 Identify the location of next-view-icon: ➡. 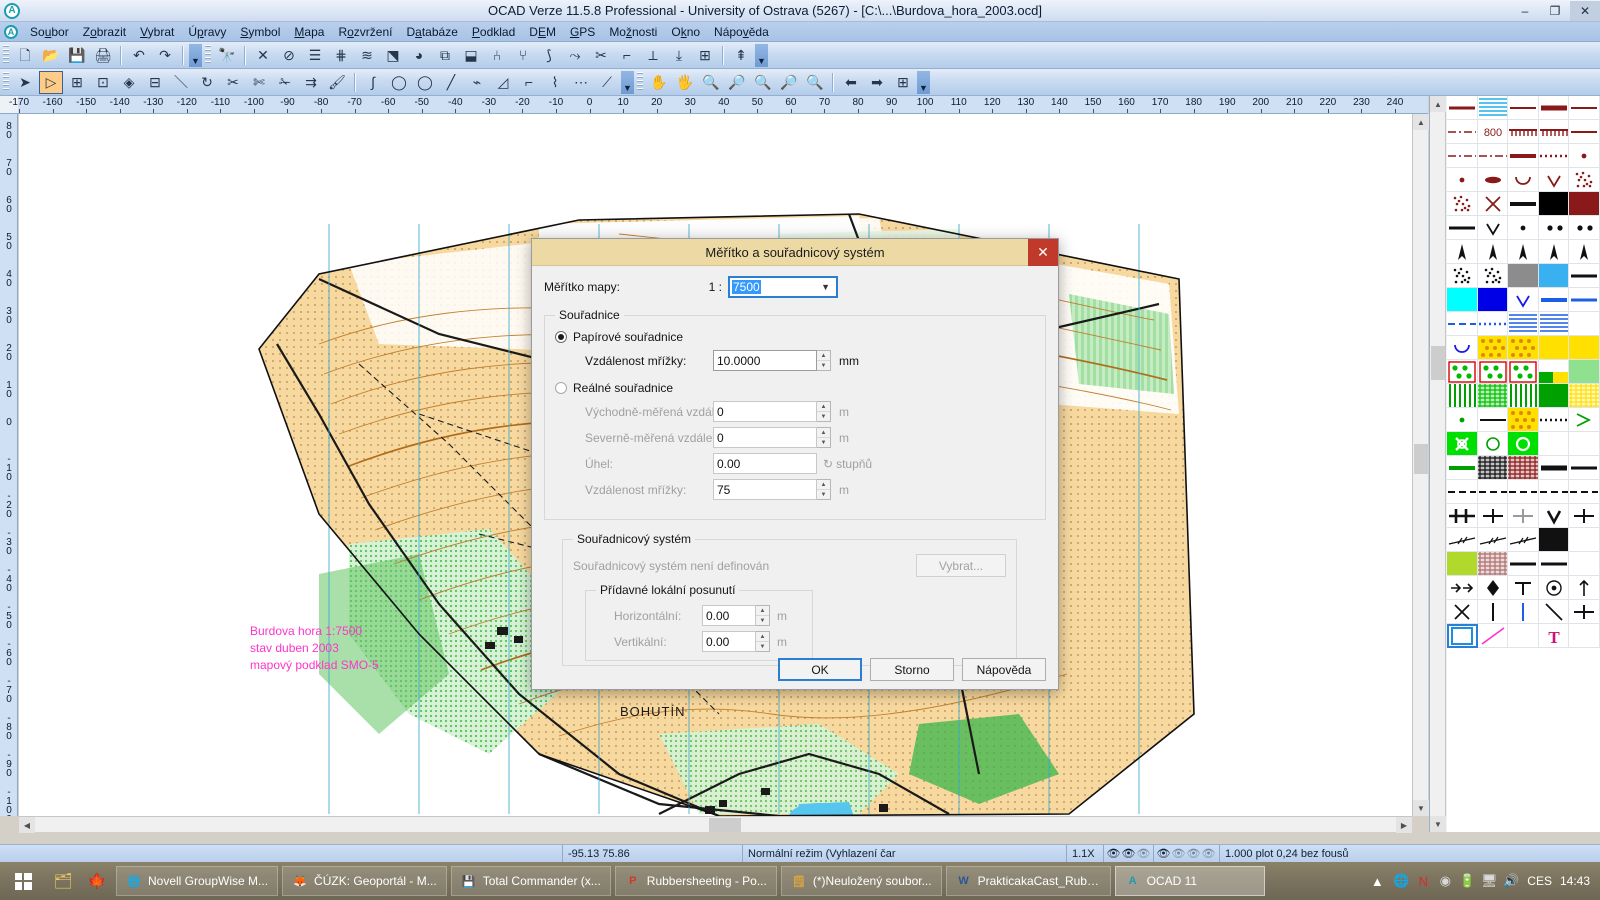
(877, 82).